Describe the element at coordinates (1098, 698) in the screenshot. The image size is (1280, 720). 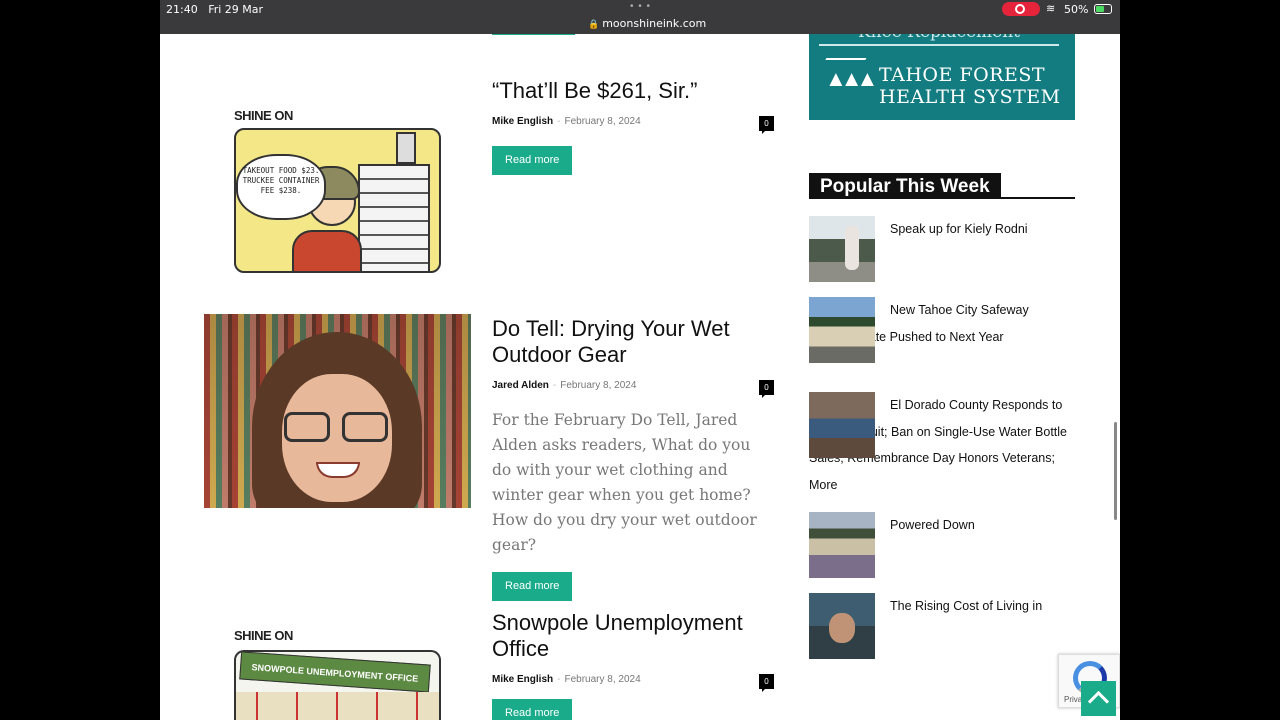
I see `scroll-to-top-button` at that location.